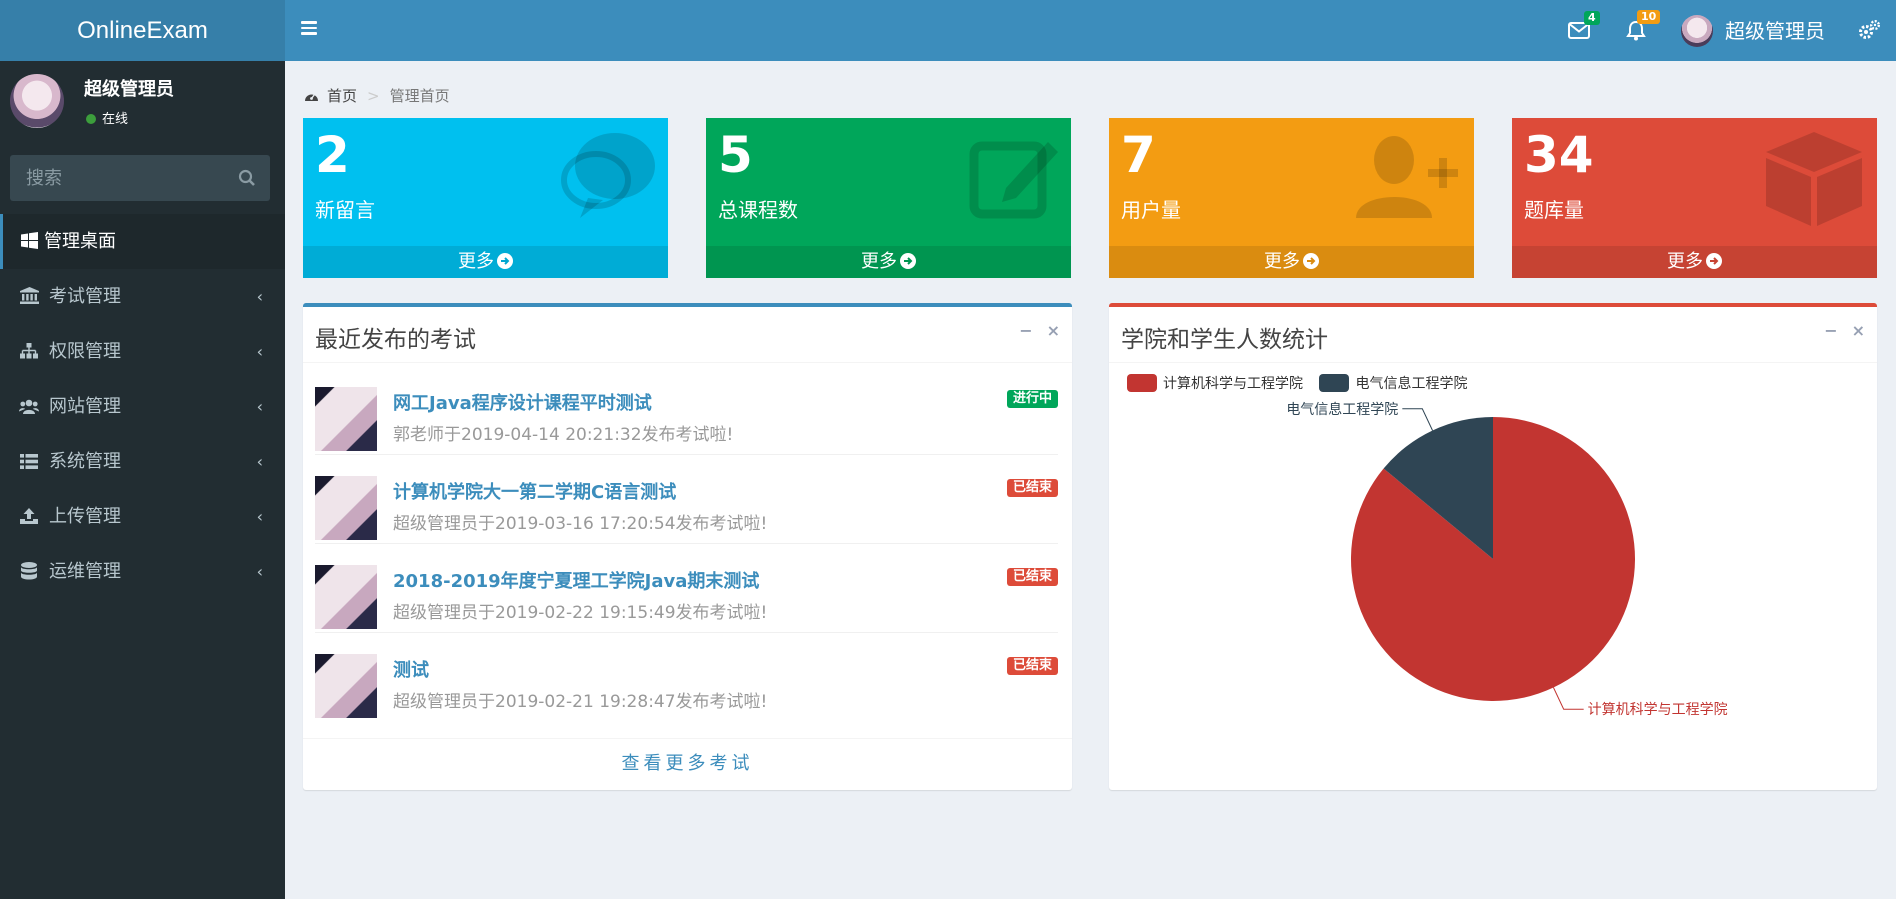 The height and width of the screenshot is (899, 1896). What do you see at coordinates (1554, 210) in the screenshot?
I see `stat-label: 题库量` at bounding box center [1554, 210].